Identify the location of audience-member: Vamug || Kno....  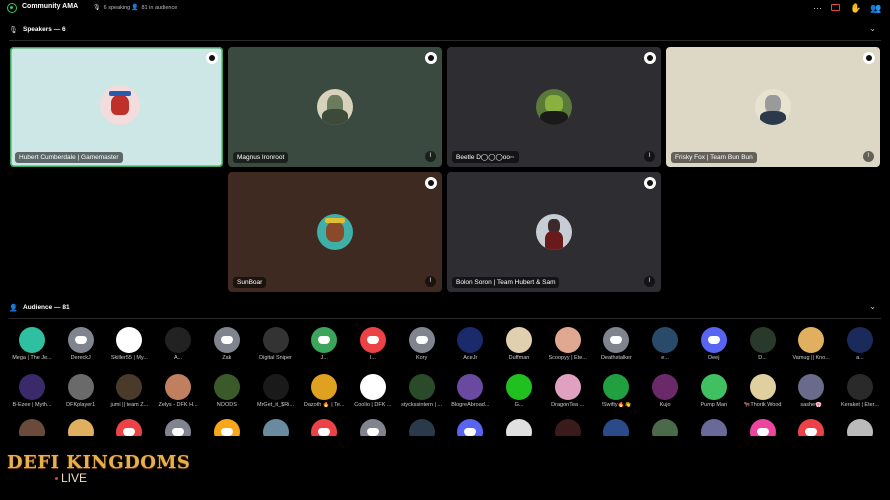
(811, 344).